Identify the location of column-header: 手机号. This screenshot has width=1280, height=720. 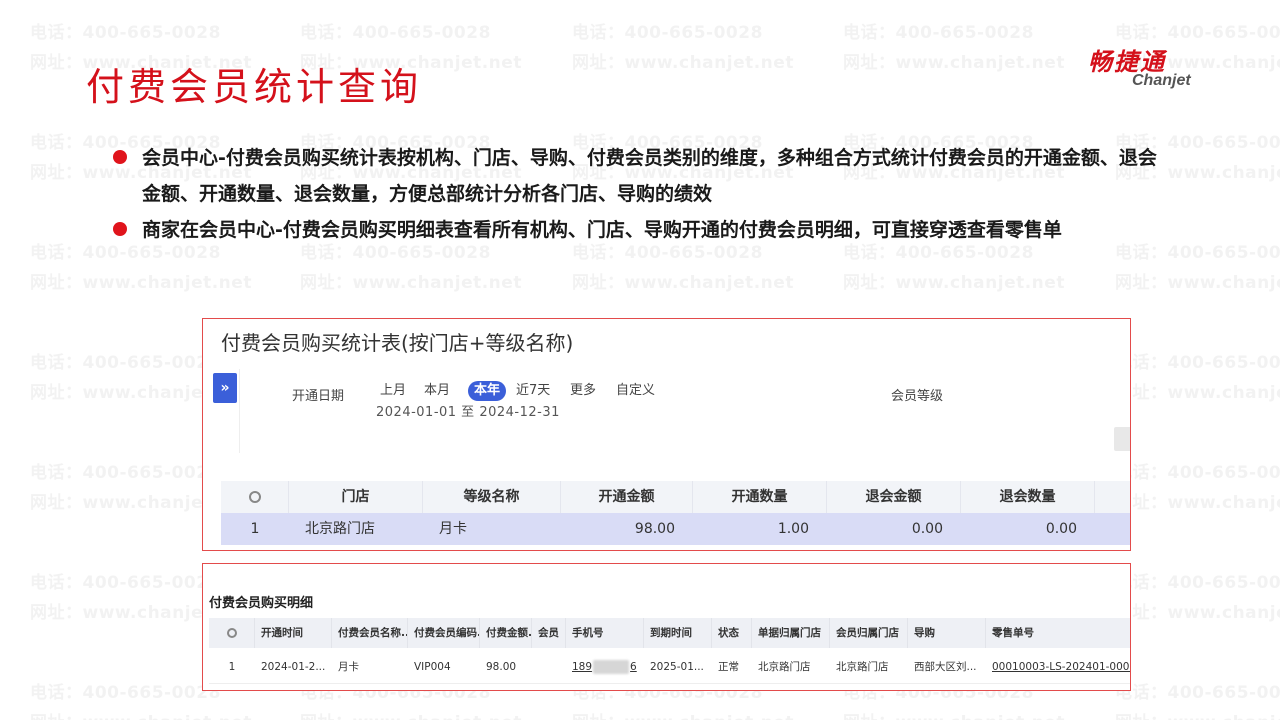
(605, 633).